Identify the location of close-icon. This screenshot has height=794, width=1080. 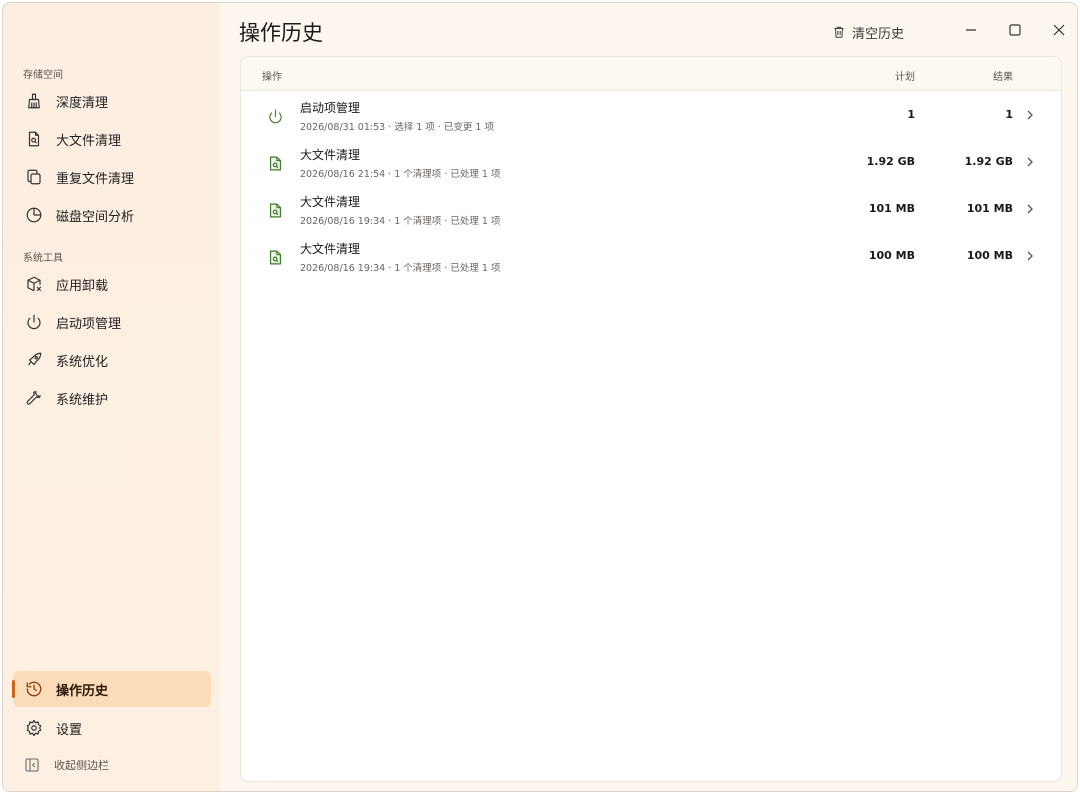
(1059, 30).